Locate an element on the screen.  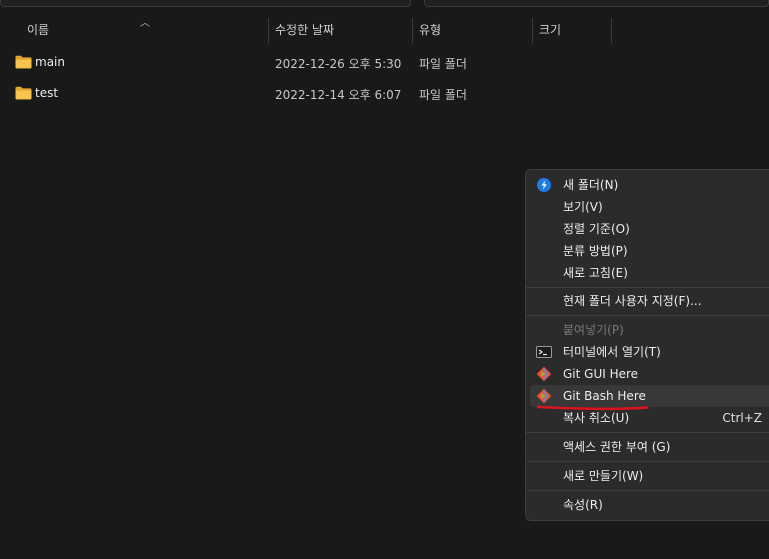
menu-label: Git GUI Here is located at coordinates (601, 374).